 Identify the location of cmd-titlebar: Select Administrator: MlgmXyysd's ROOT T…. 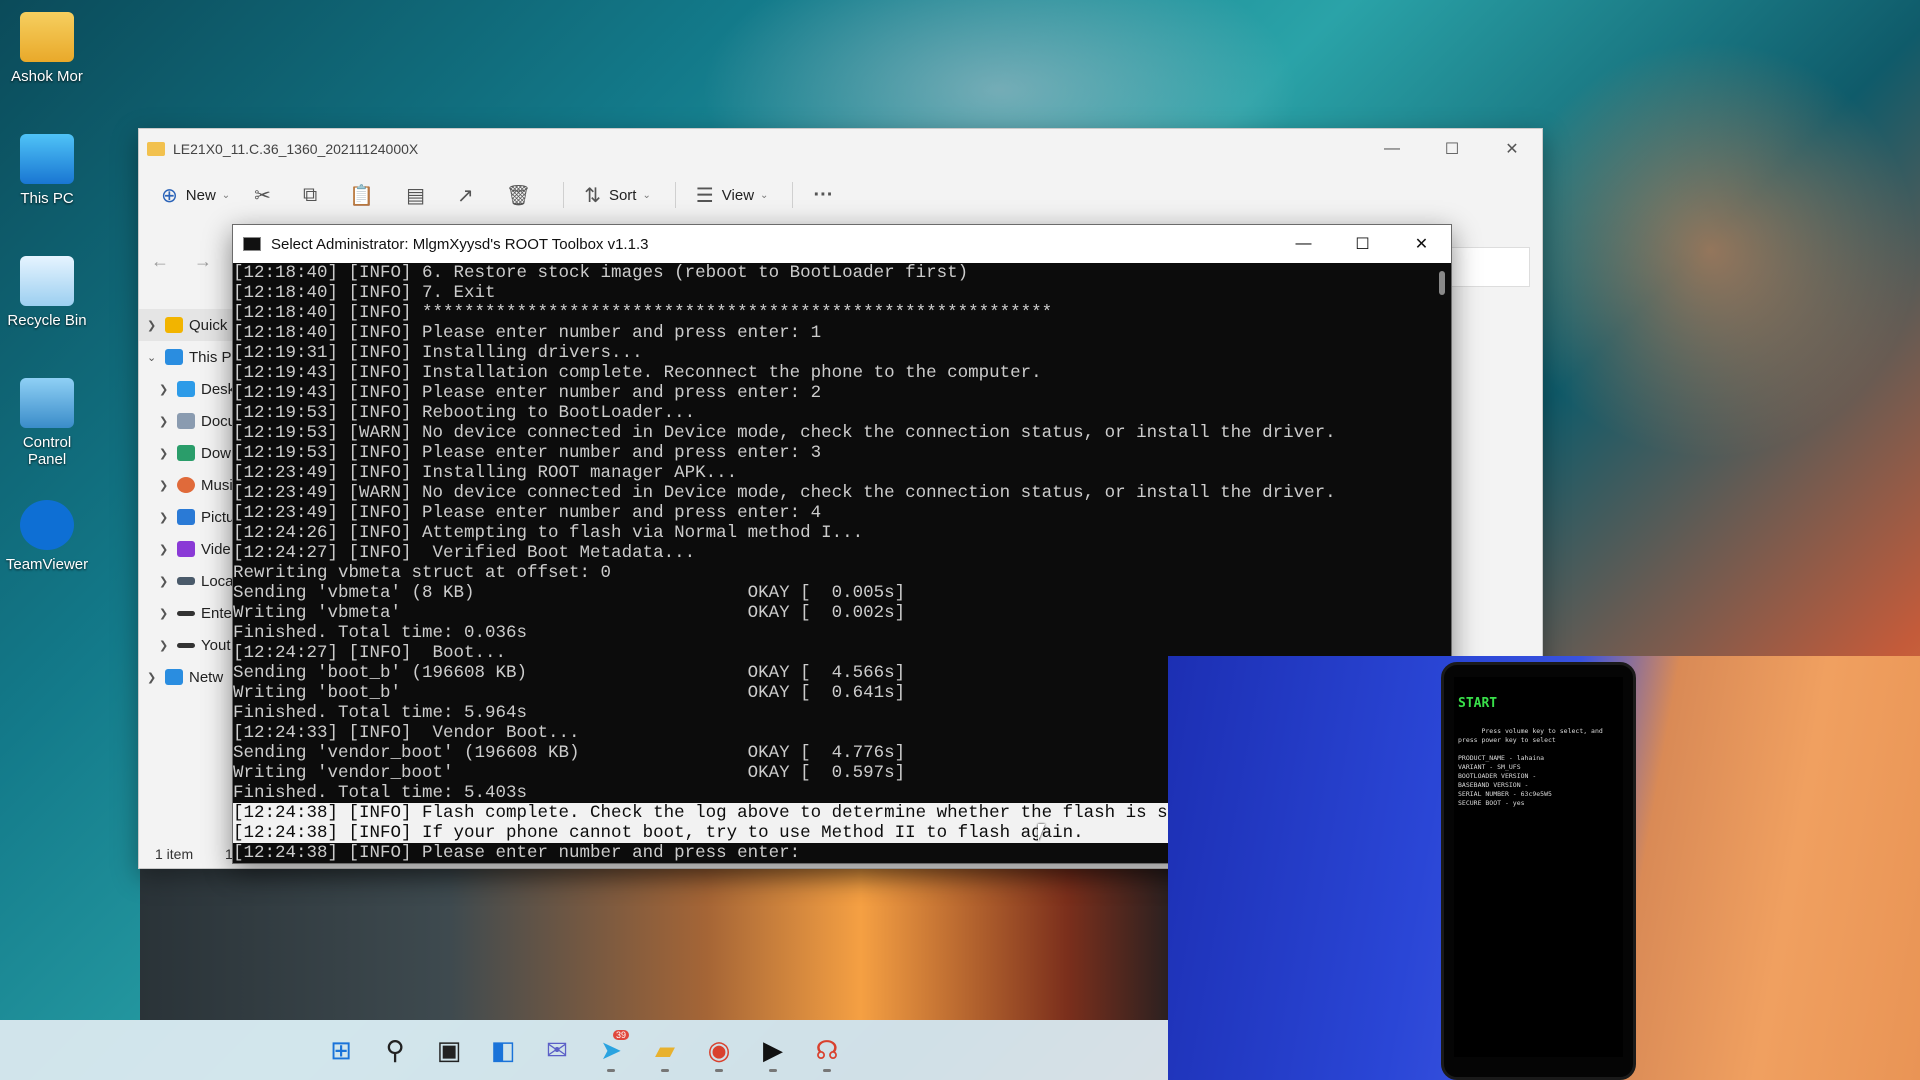
(842, 244).